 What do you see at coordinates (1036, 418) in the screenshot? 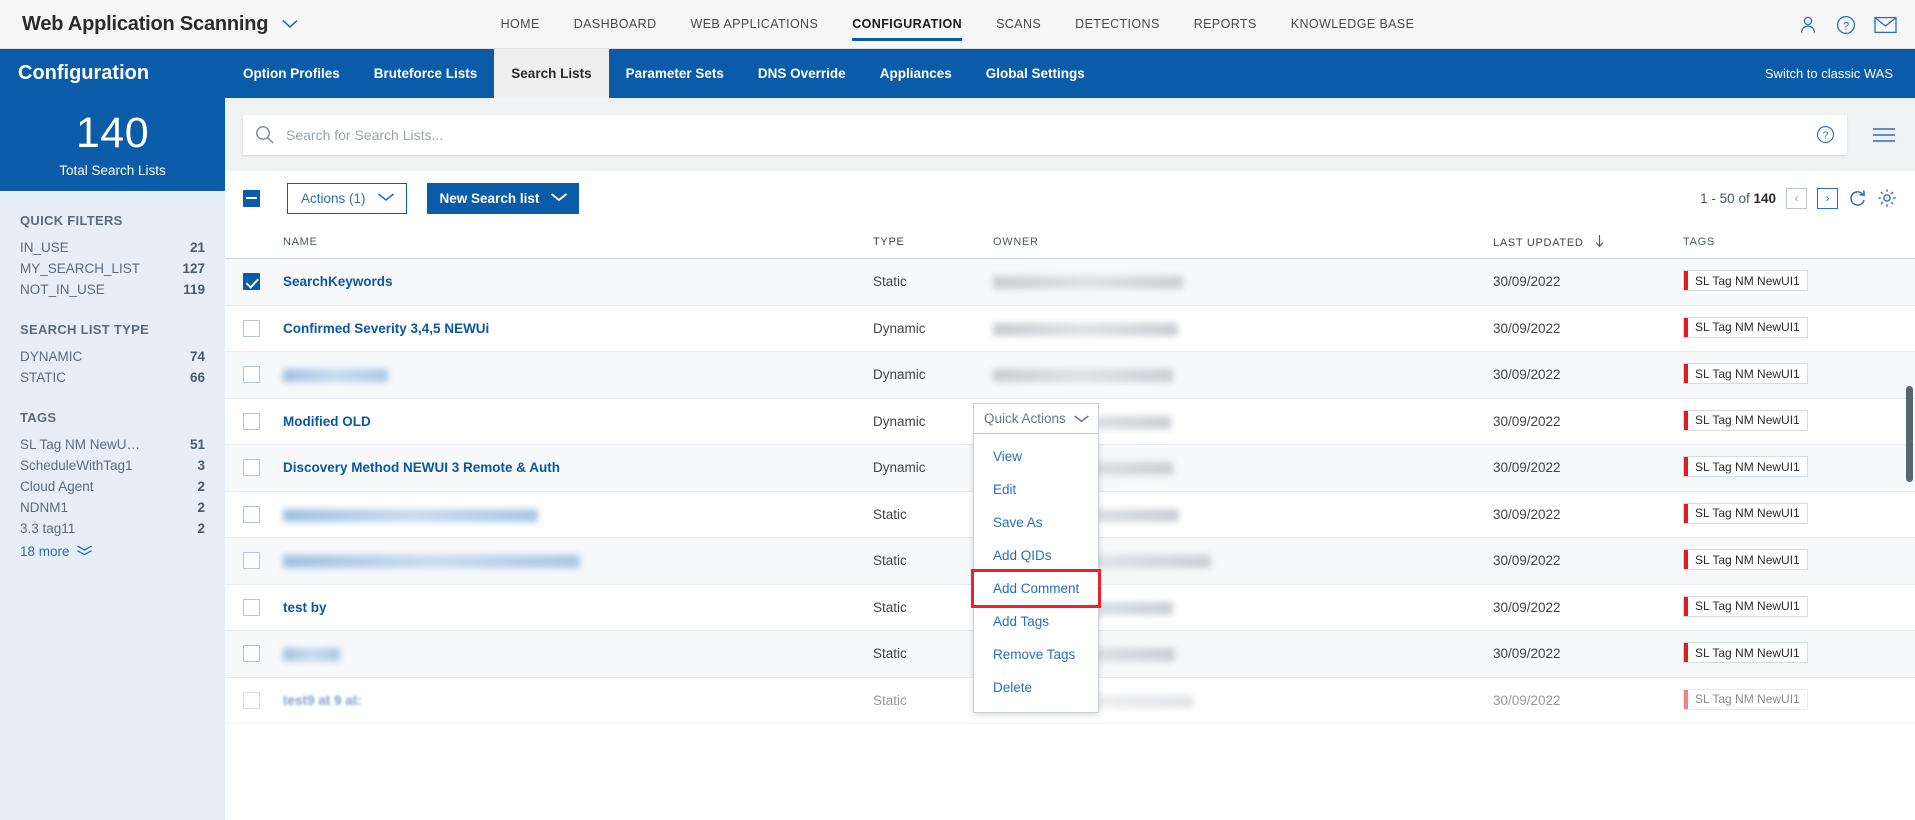
I see `quick-actions-button: Quick Actions` at bounding box center [1036, 418].